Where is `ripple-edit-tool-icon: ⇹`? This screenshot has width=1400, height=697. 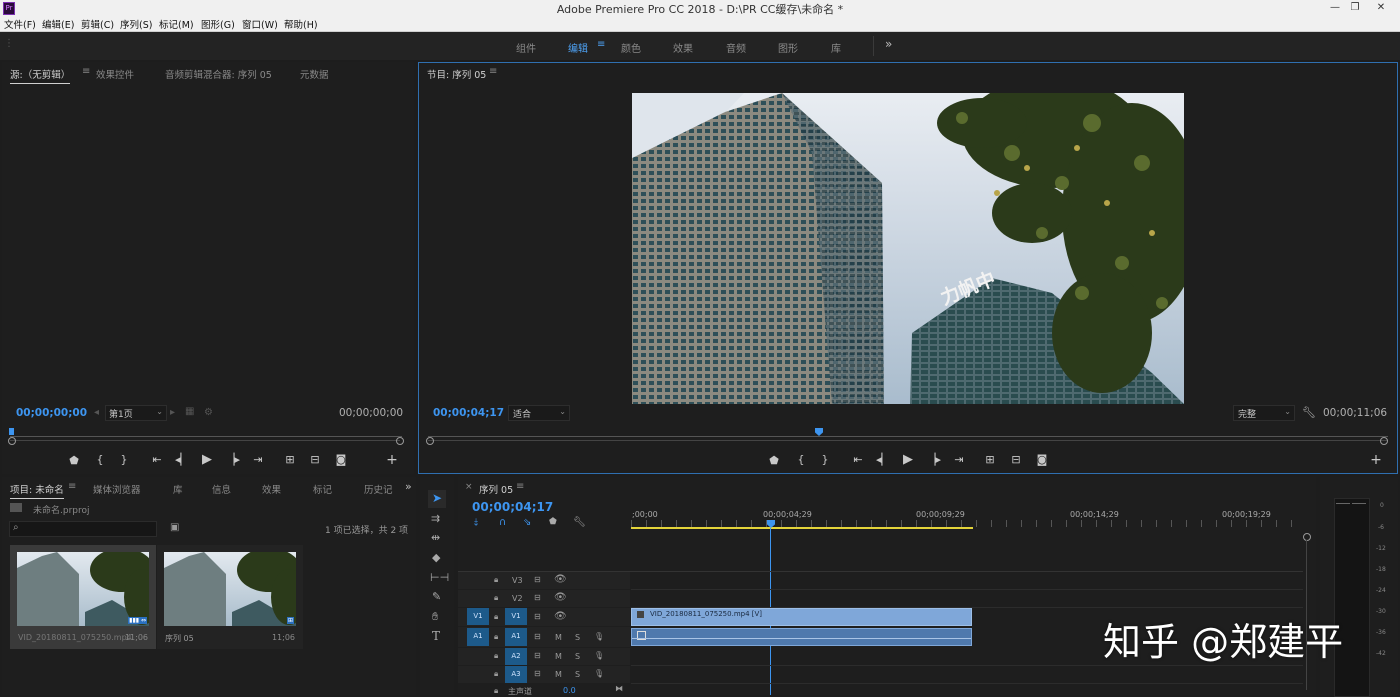 ripple-edit-tool-icon: ⇹ is located at coordinates (435, 537).